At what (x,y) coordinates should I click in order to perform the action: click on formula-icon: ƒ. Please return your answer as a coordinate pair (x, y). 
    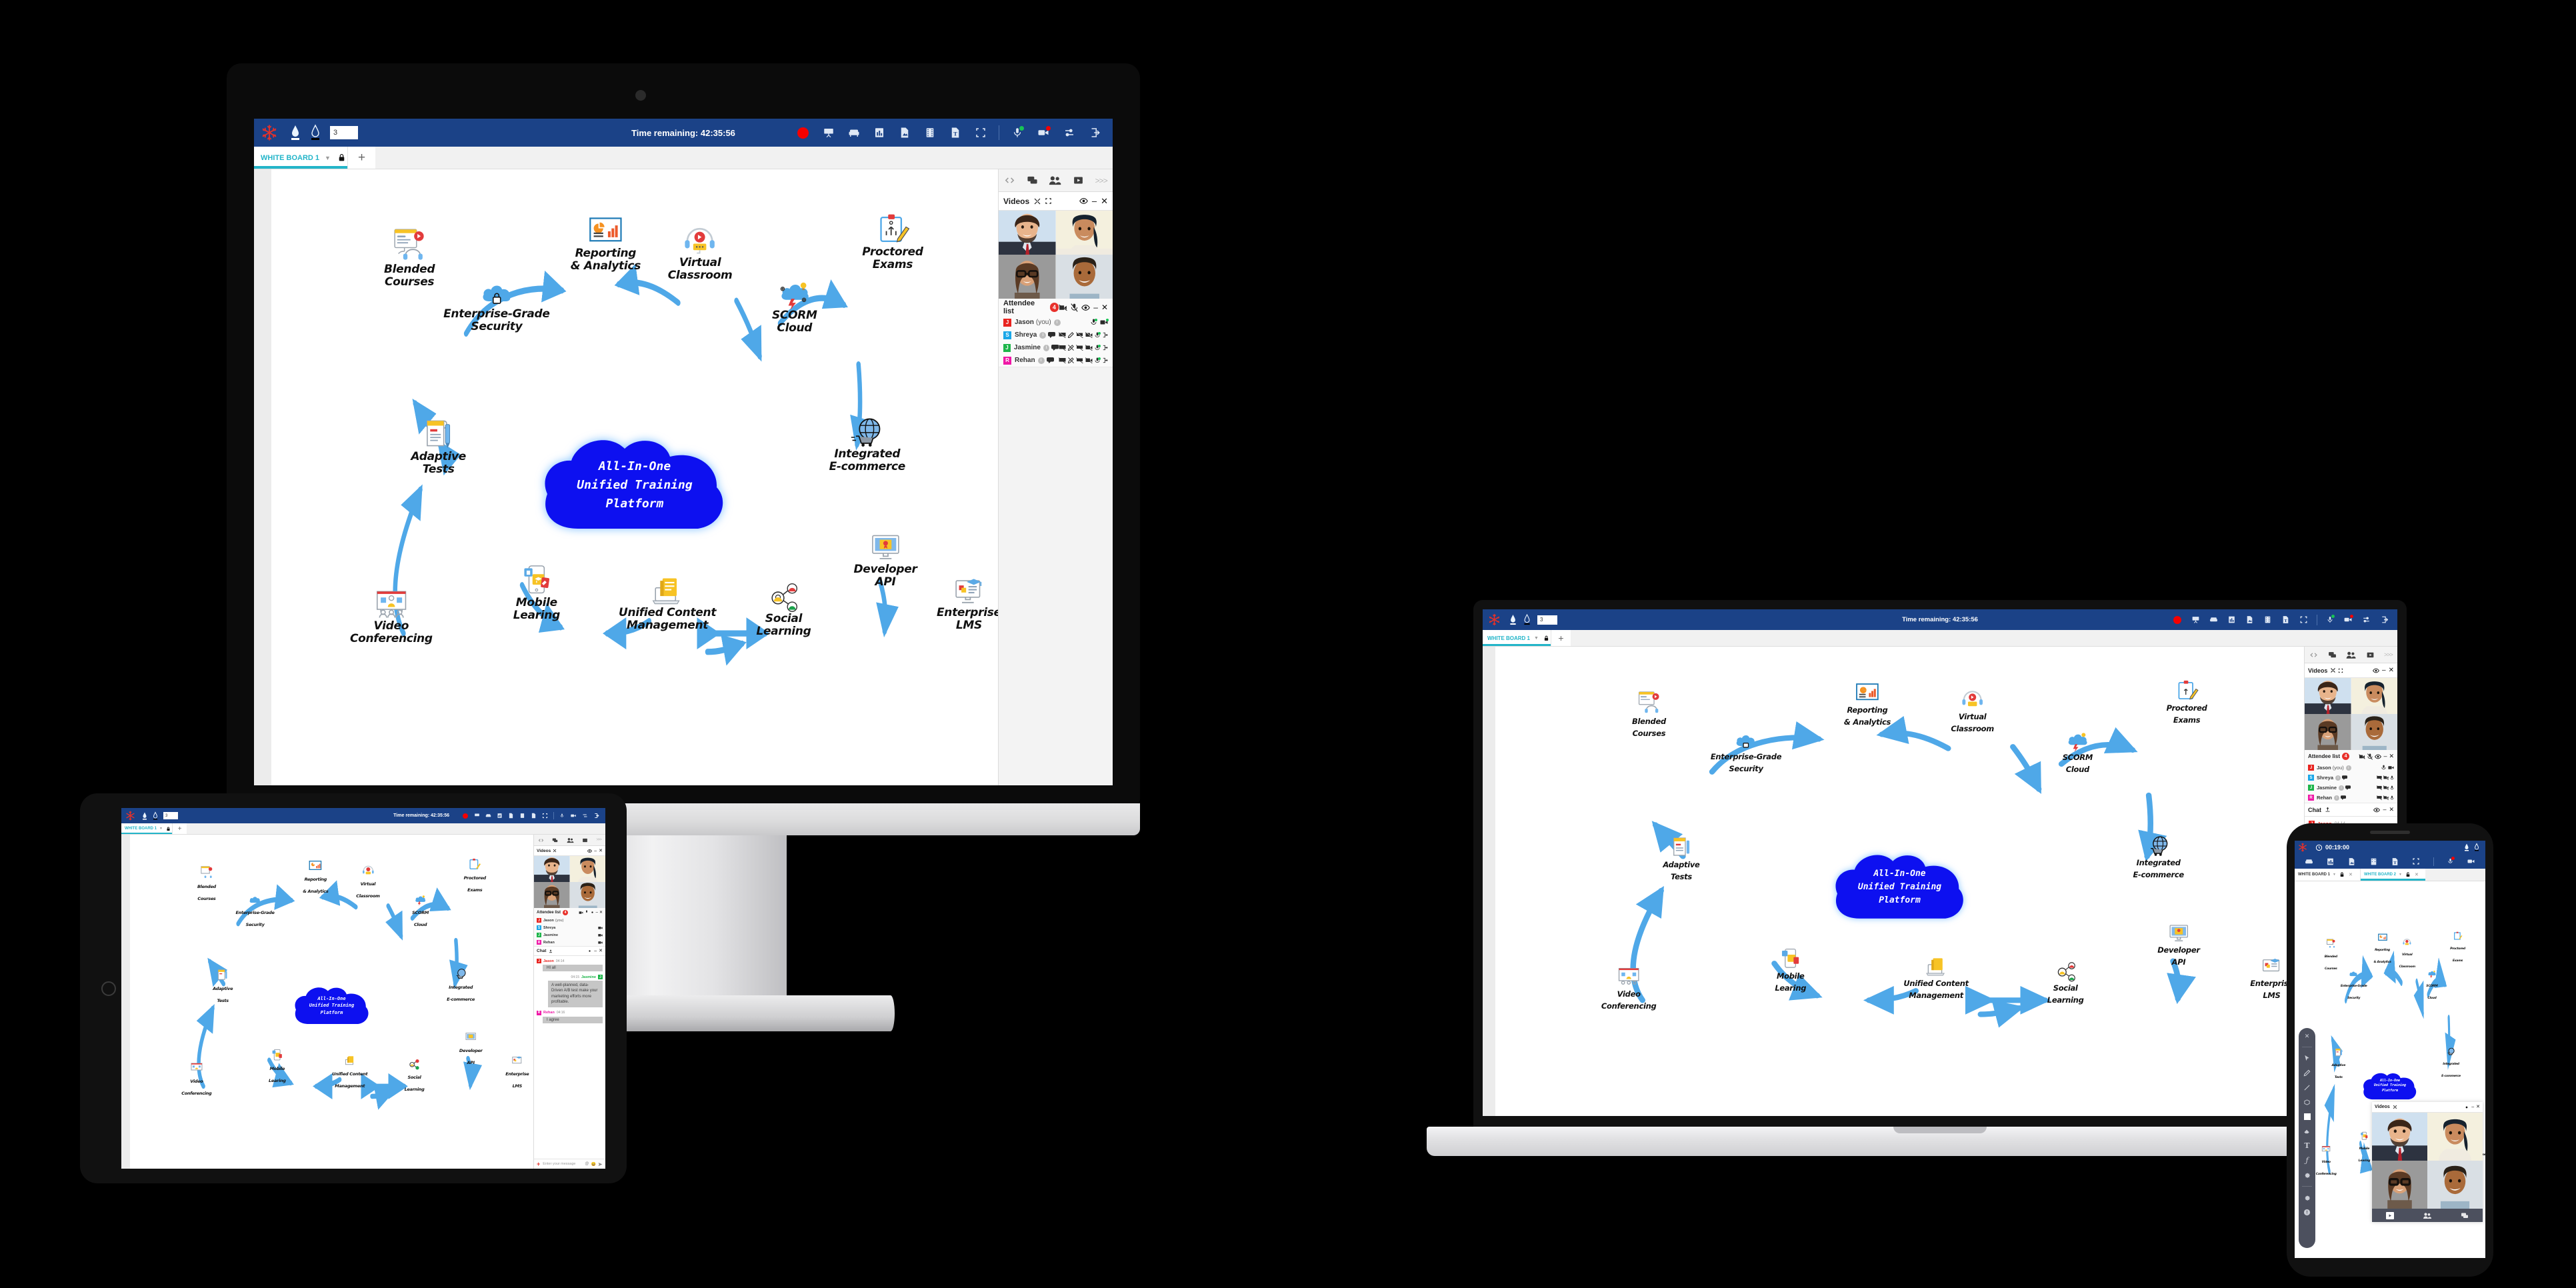
    Looking at the image, I should click on (2306, 1160).